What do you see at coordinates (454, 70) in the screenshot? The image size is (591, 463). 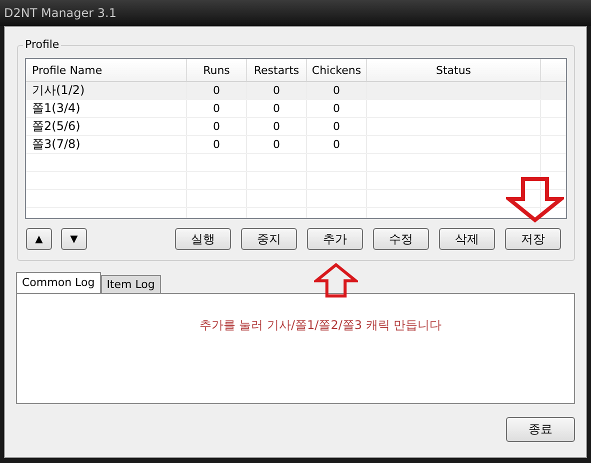 I see `column-header: Status` at bounding box center [454, 70].